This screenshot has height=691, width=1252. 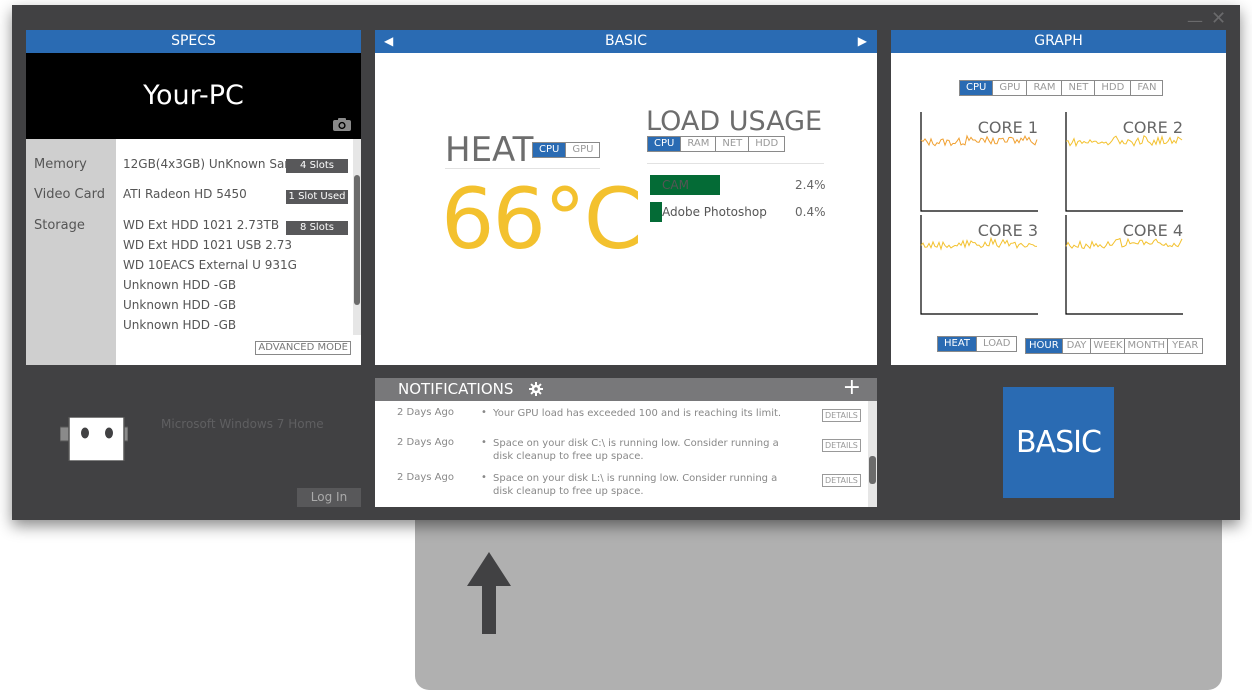 I want to click on graph-tab-cpu: CPU, so click(x=976, y=88).